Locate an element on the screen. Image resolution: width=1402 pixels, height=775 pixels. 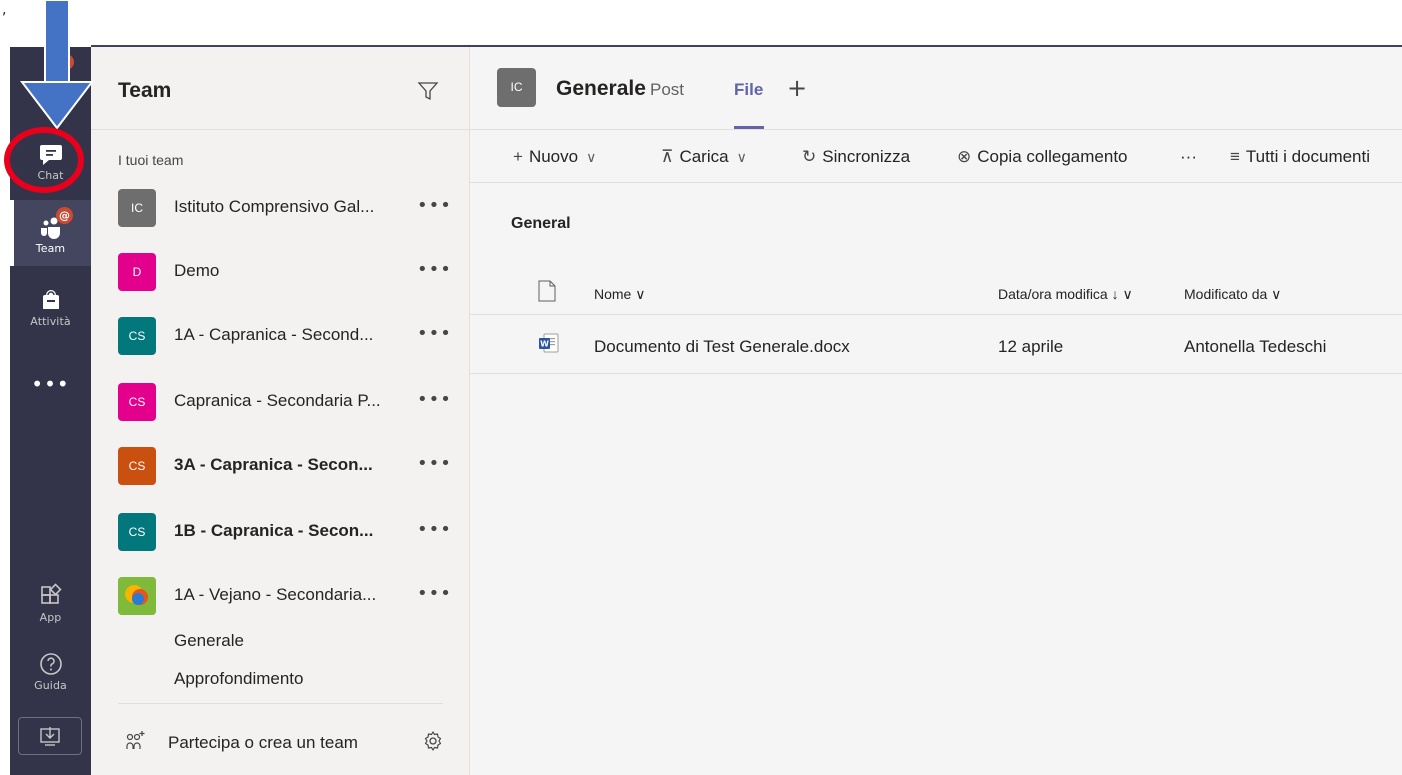
plus-icon: + is located at coordinates (518, 156).